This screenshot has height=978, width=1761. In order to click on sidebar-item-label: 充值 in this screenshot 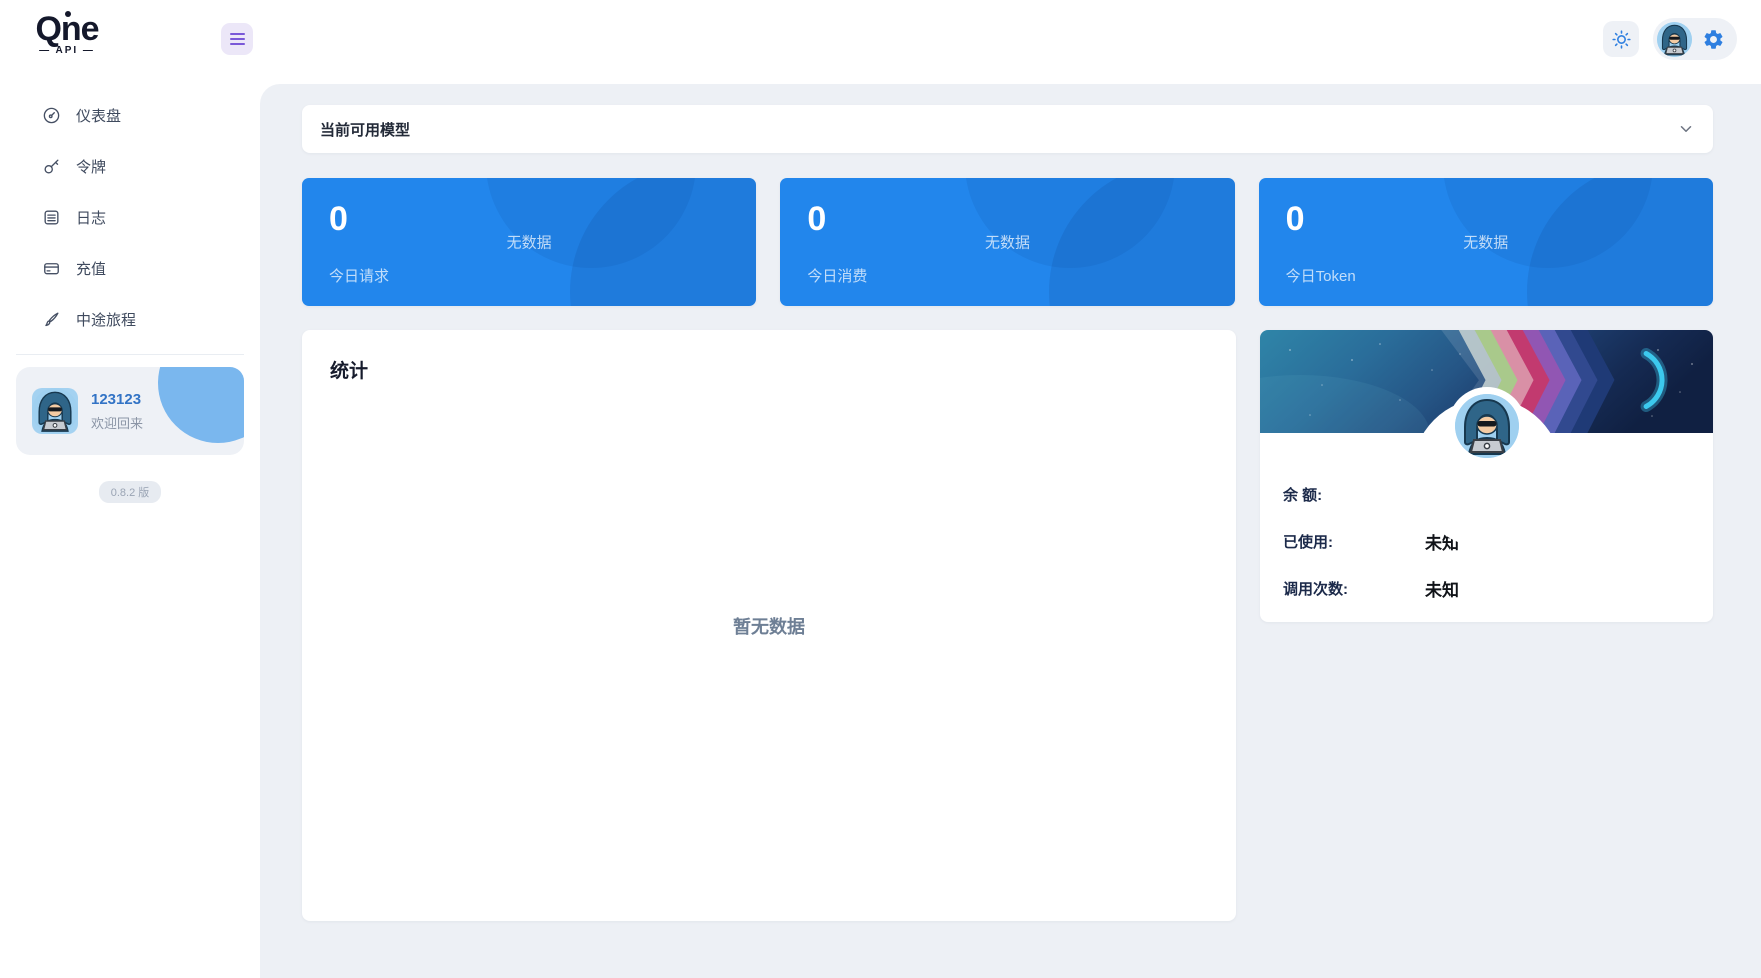, I will do `click(91, 269)`.